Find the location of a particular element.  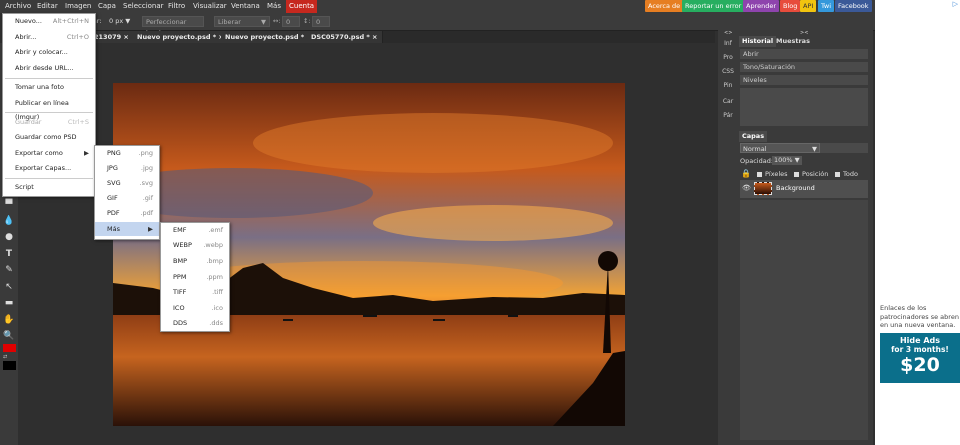

menu-script: Script is located at coordinates (49, 187).